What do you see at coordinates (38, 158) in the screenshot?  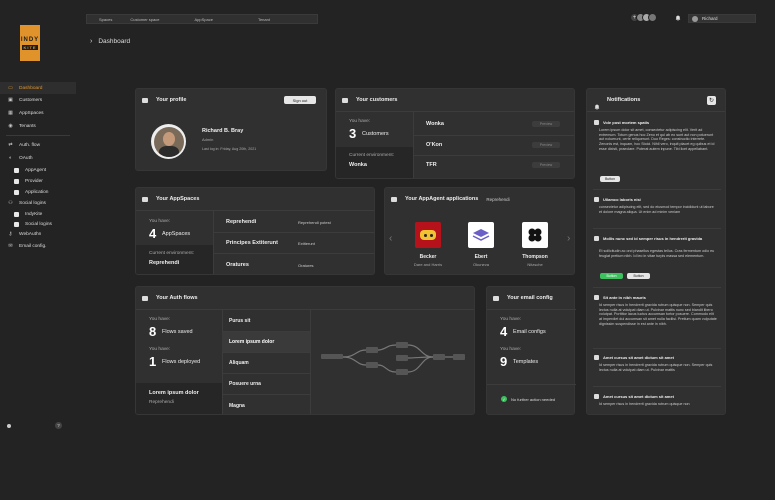 I see `sidebar-item-oauth: ◐ OAuth` at bounding box center [38, 158].